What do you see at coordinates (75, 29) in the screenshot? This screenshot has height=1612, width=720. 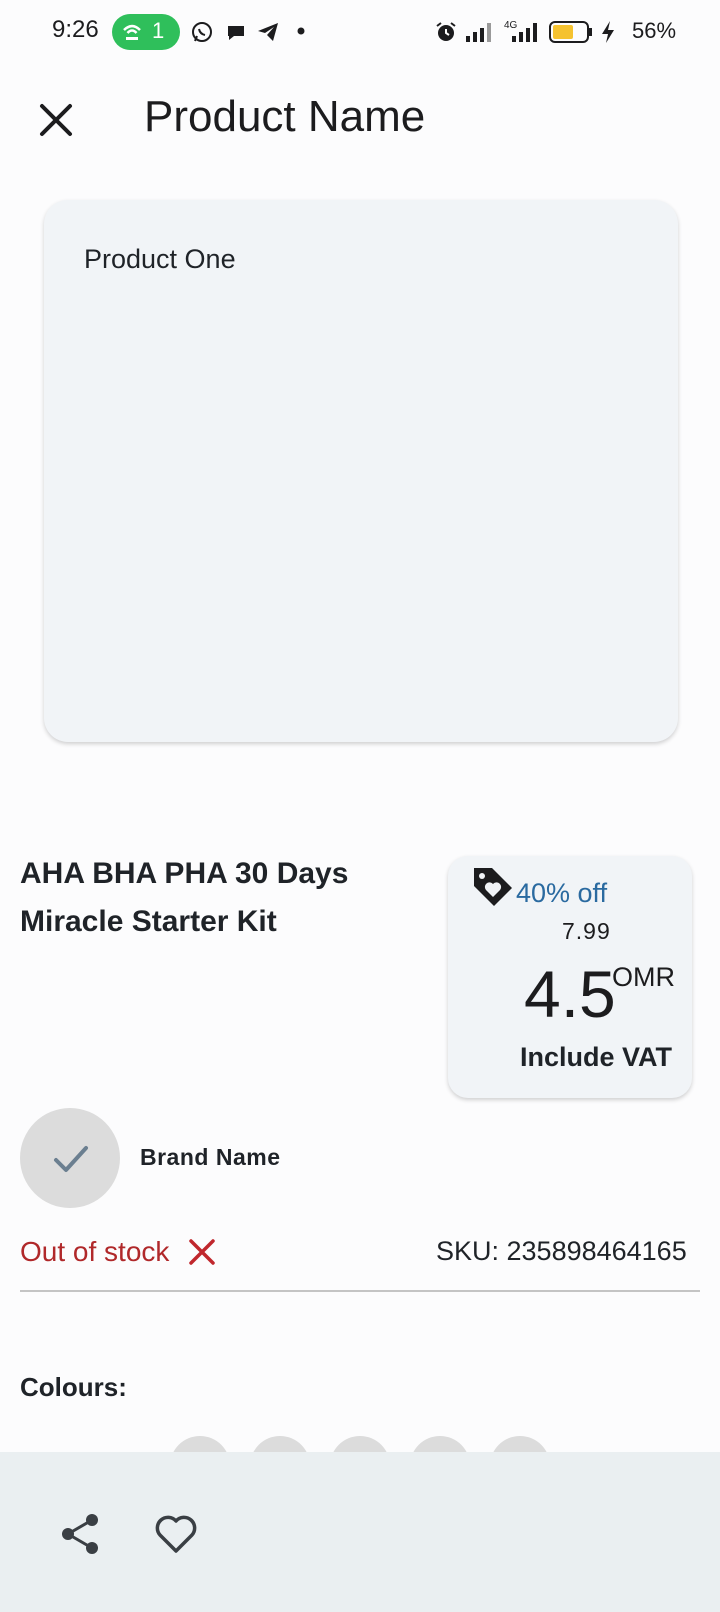 I see `status-time: 9:26` at bounding box center [75, 29].